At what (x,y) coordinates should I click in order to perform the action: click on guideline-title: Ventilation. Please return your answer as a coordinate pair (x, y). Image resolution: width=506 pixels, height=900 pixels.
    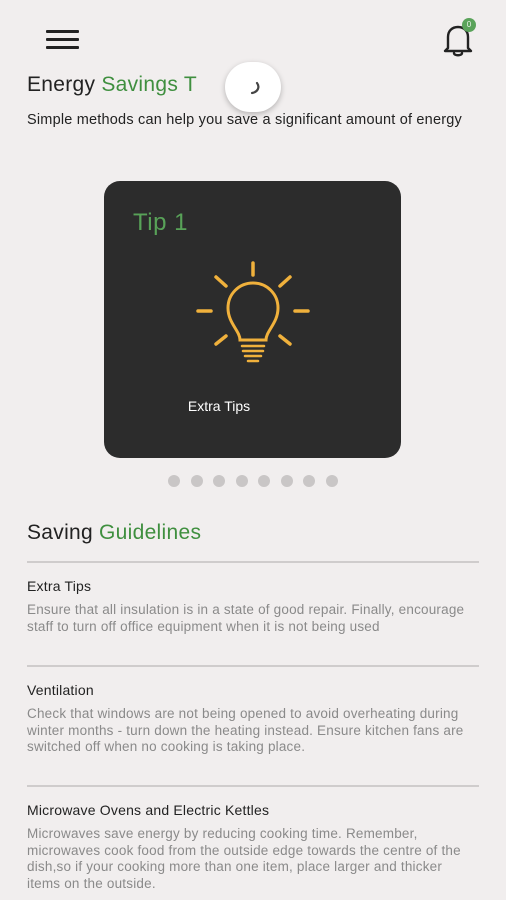
    Looking at the image, I should click on (60, 690).